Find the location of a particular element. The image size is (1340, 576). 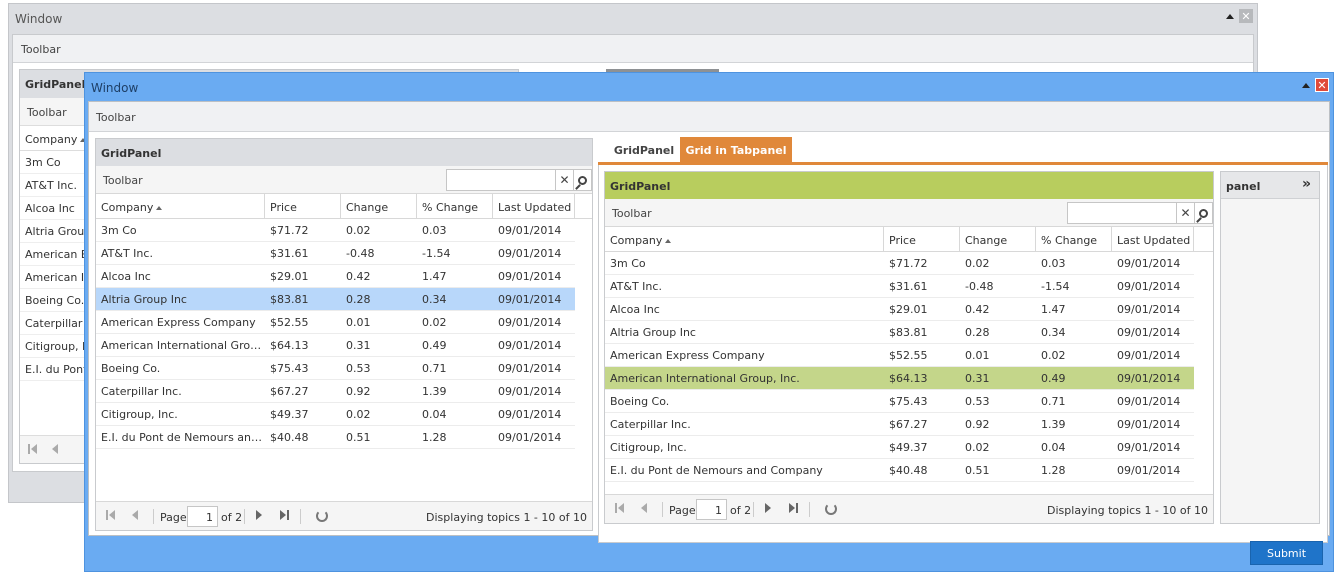

table-cell: 1.47 is located at coordinates (434, 276).